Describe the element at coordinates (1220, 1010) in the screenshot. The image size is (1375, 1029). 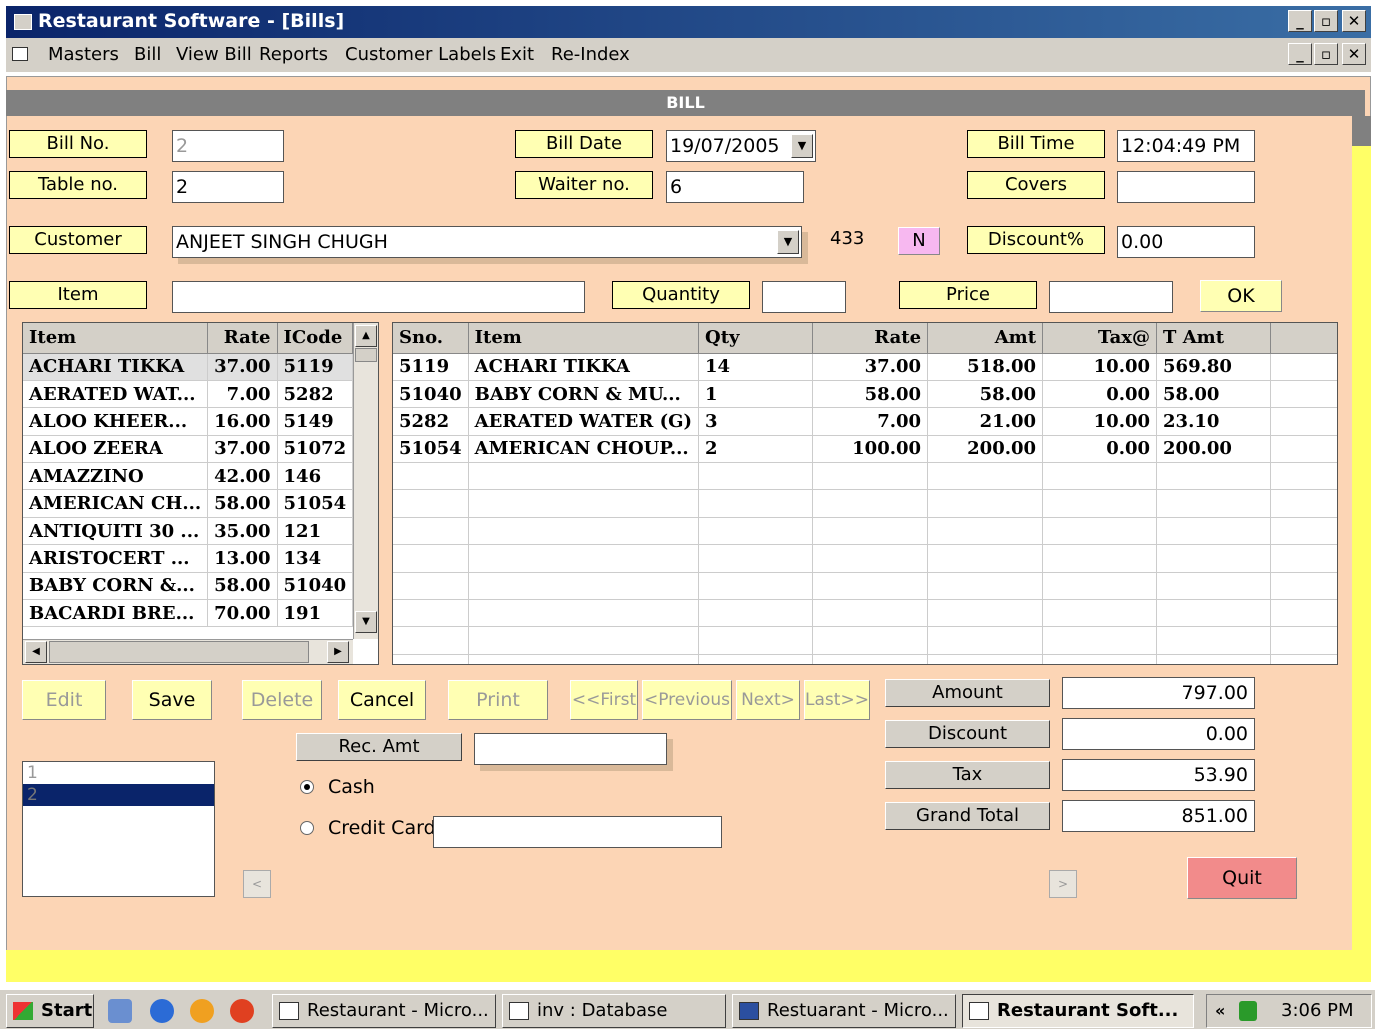
I see `tray-expand-icon: «` at that location.